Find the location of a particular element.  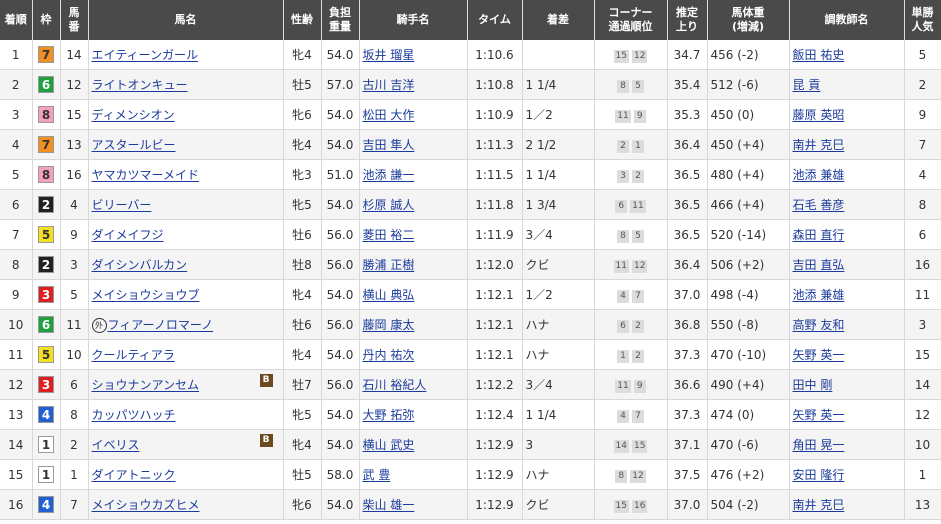

header-jockey: 騎手名 is located at coordinates (413, 20).